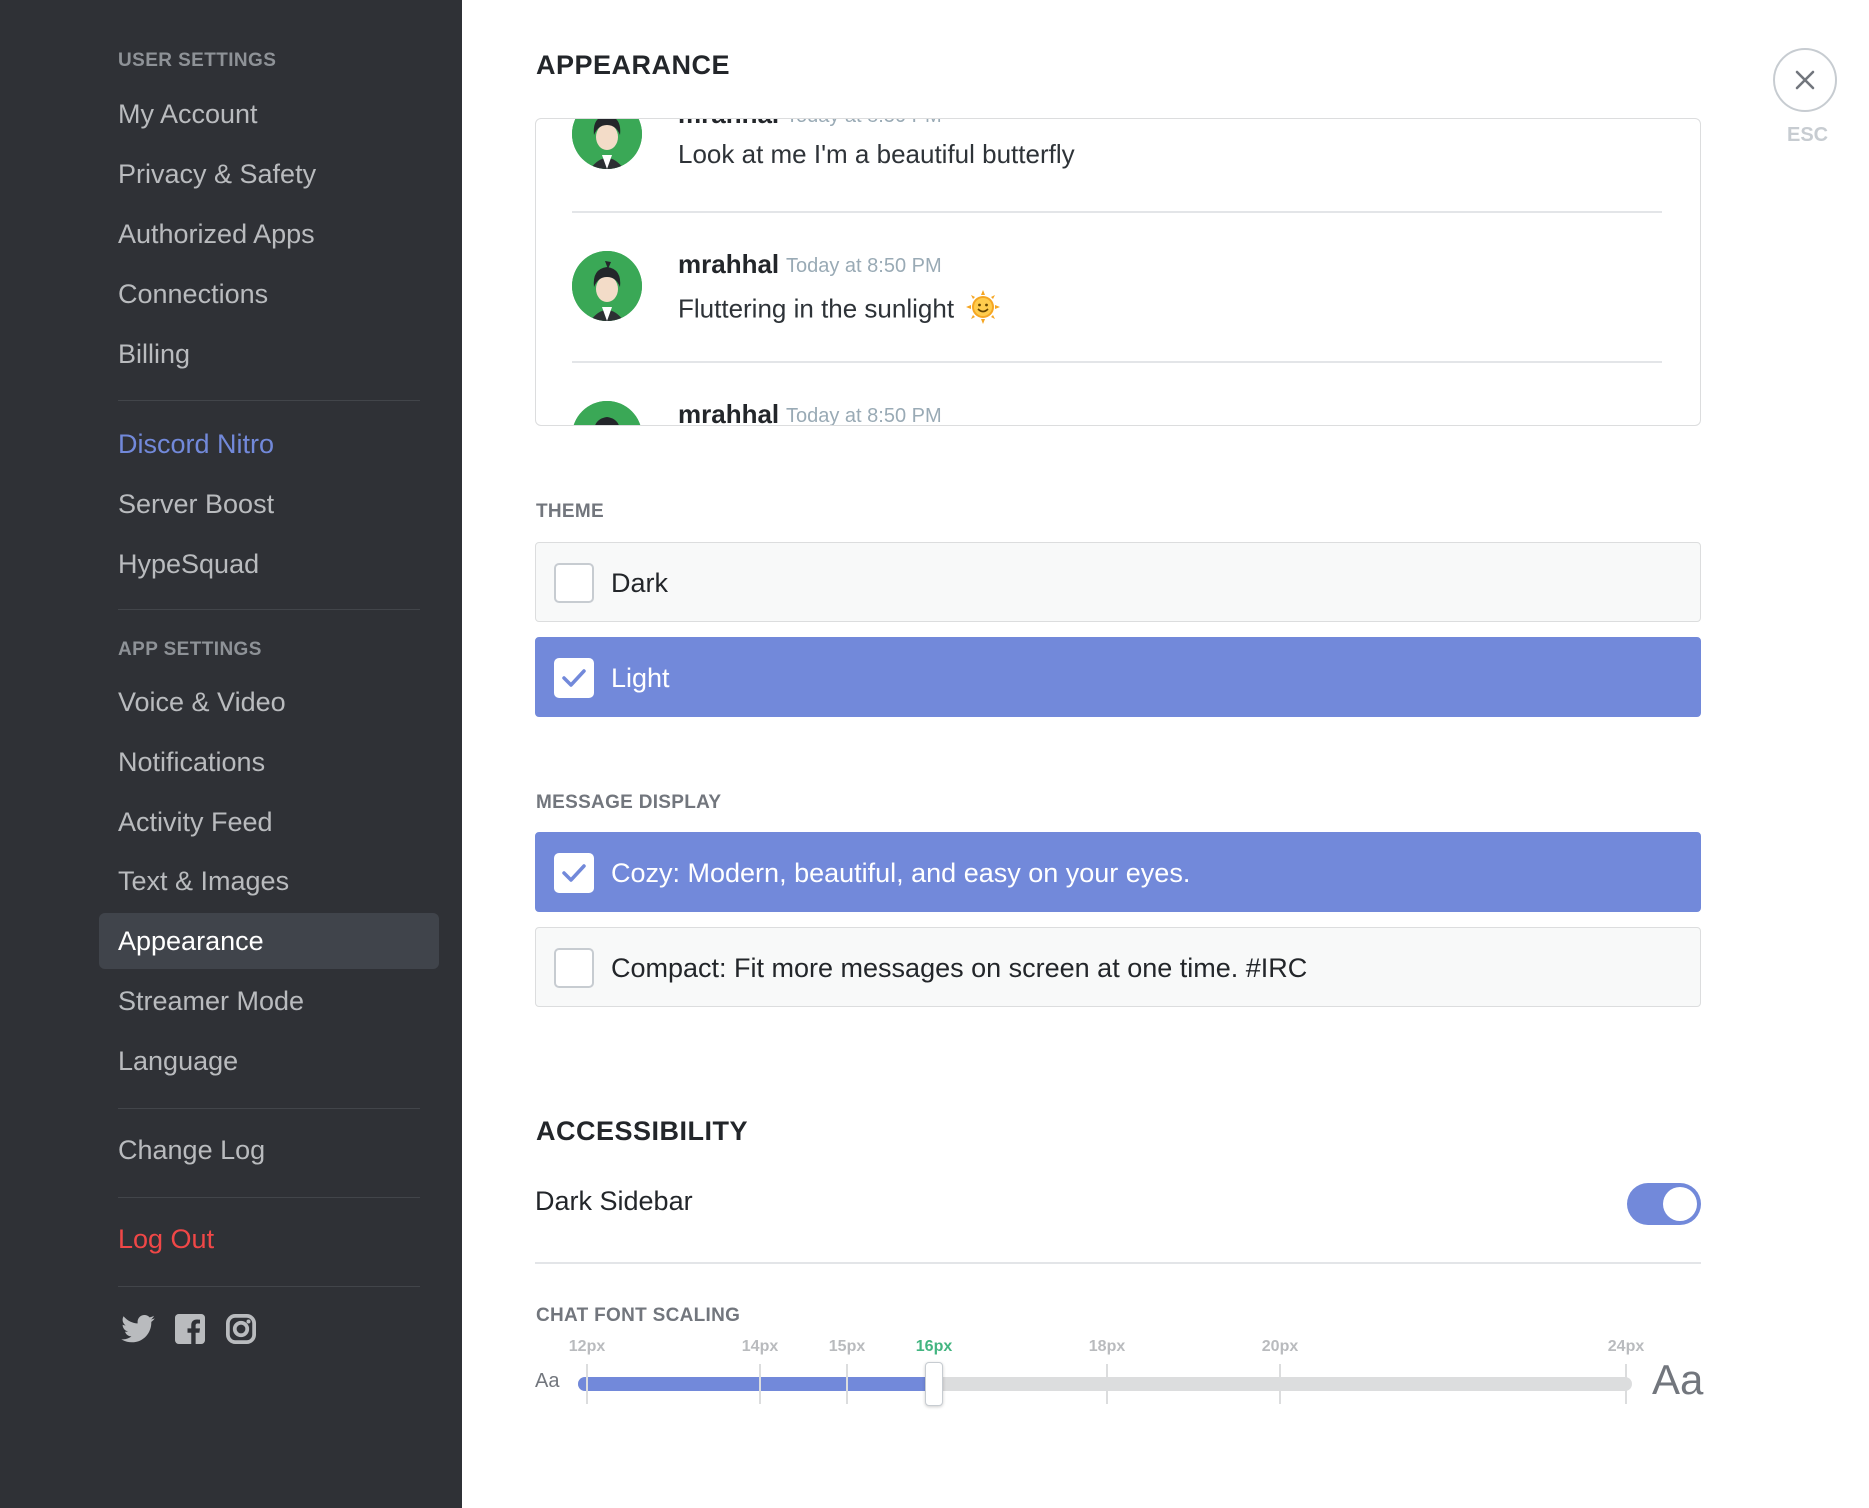 This screenshot has height=1508, width=1869. I want to click on close-icon, so click(1805, 80).